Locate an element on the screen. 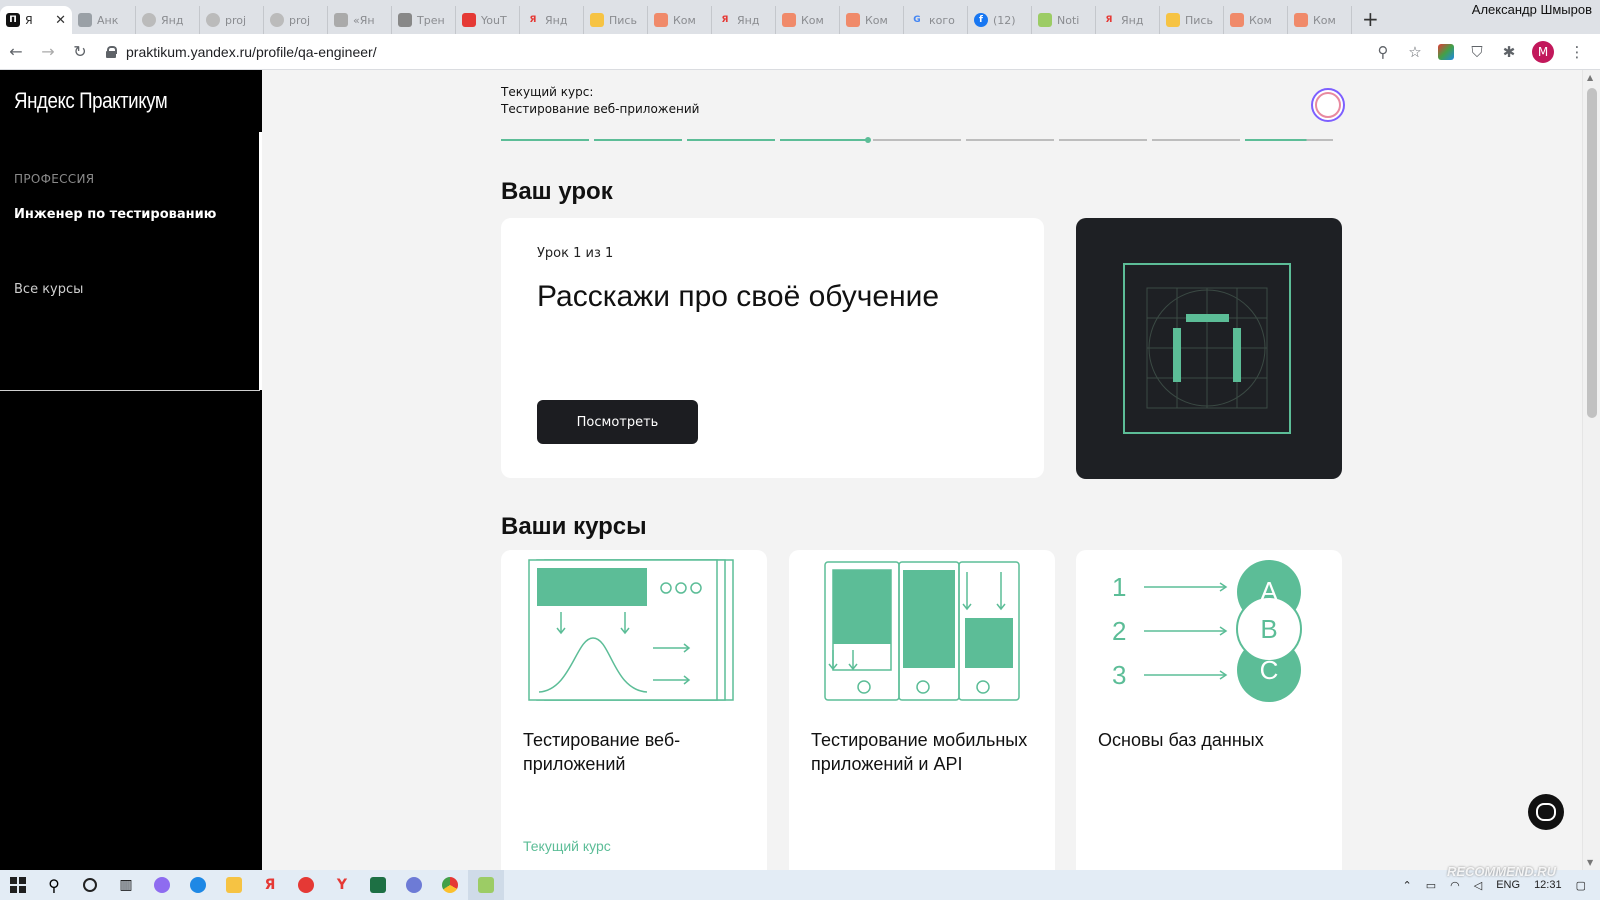  lesson-illustration is located at coordinates (1209, 348).